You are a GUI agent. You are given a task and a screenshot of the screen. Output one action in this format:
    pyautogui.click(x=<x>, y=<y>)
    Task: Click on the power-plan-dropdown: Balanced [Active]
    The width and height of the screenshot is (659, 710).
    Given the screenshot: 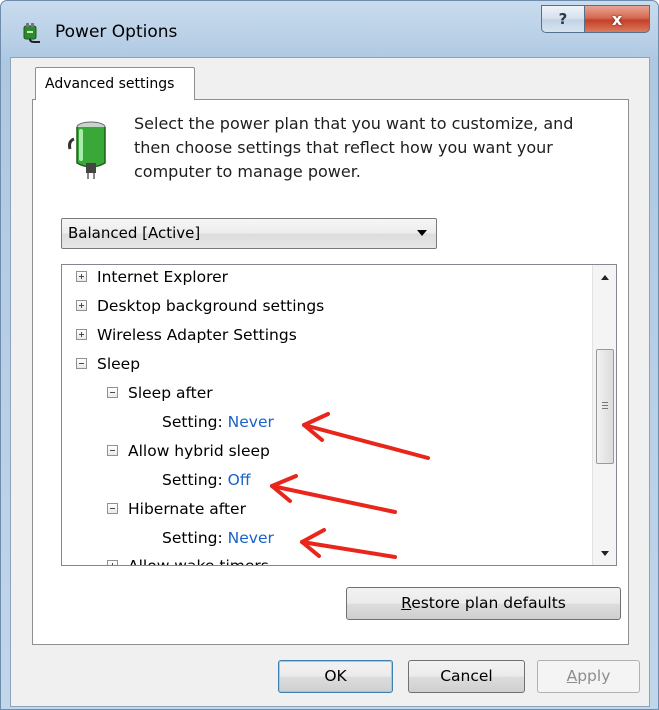 What is the action you would take?
    pyautogui.click(x=249, y=233)
    